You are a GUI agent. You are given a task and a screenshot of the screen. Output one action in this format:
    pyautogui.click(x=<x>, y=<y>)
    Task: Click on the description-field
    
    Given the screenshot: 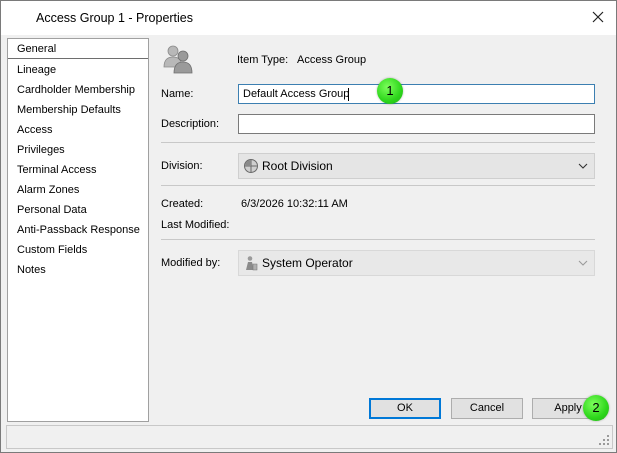 What is the action you would take?
    pyautogui.click(x=416, y=124)
    